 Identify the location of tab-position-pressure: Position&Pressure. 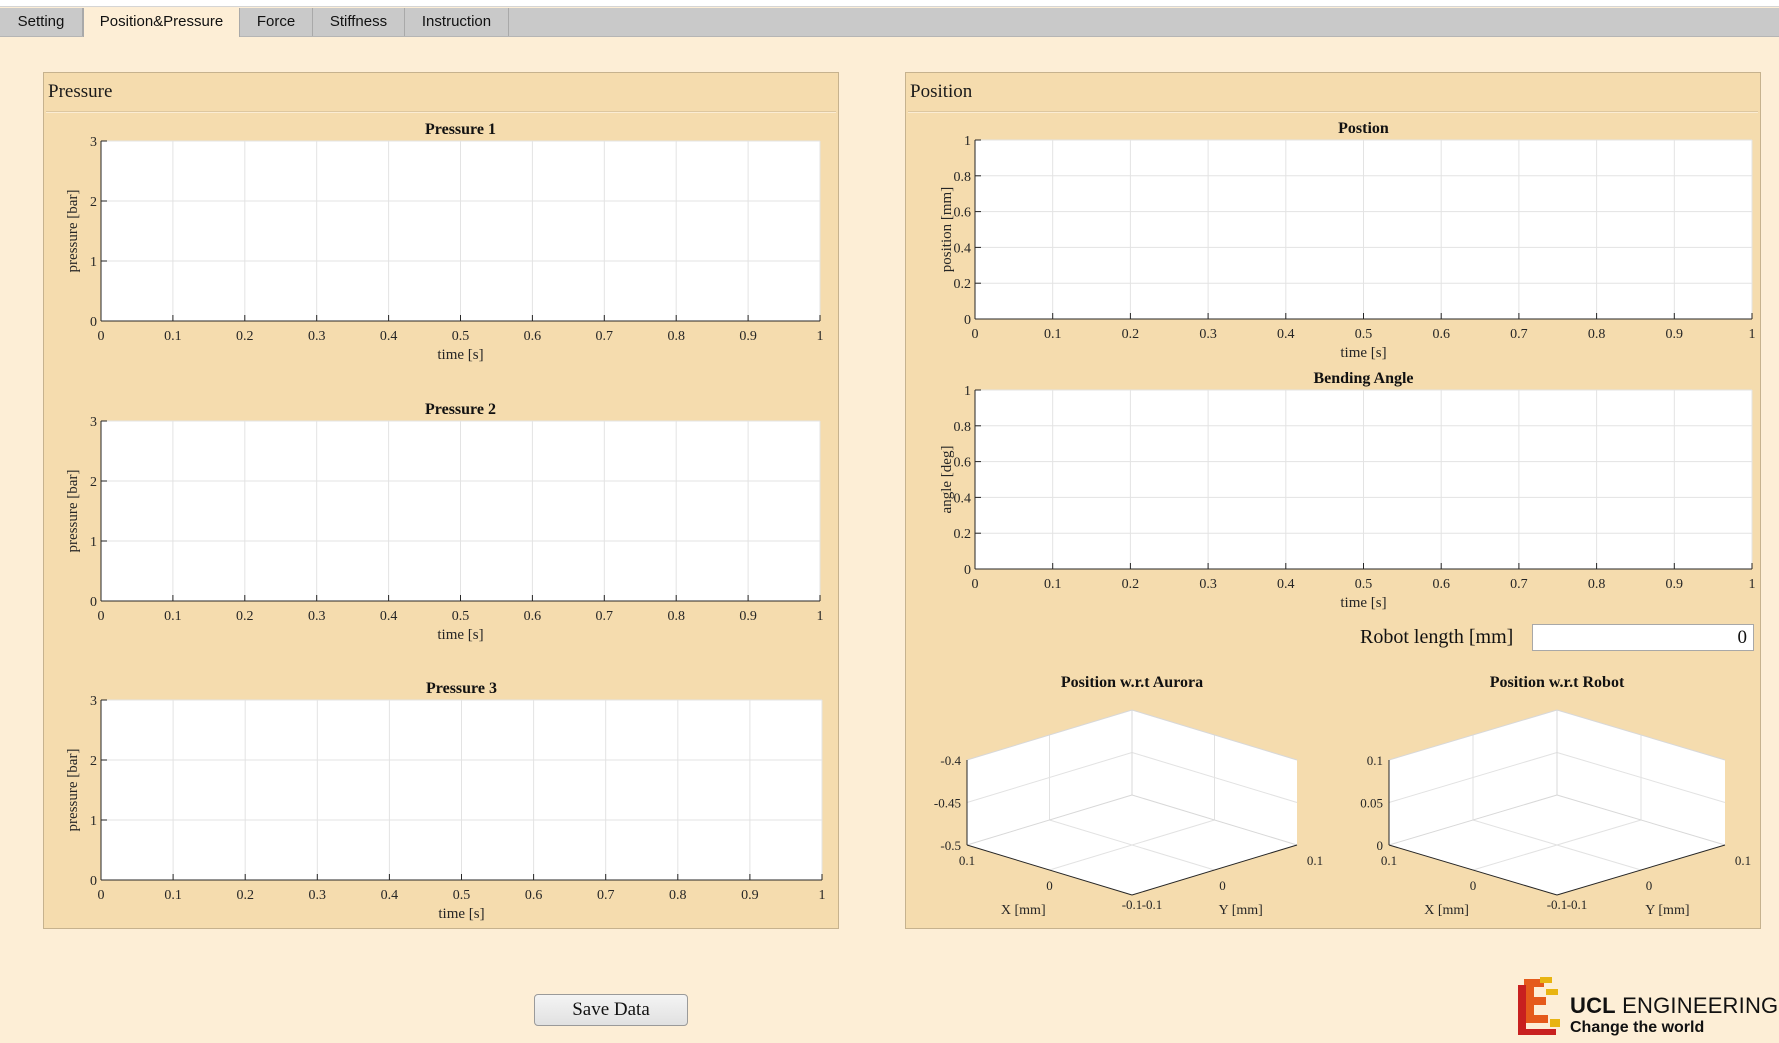
(161, 22).